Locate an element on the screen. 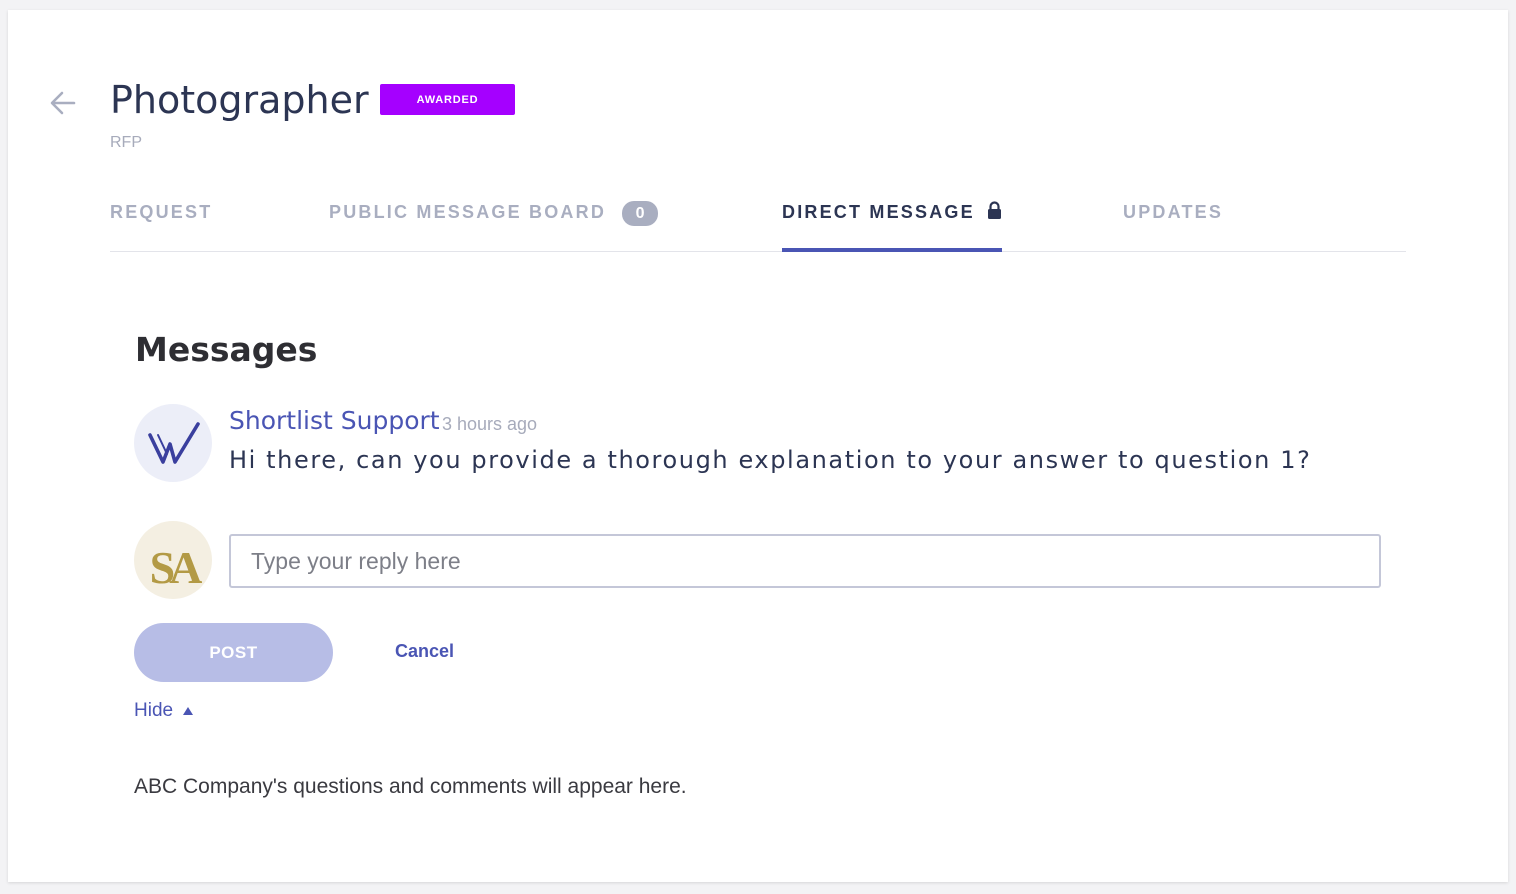 The width and height of the screenshot is (1516, 894). tab-public-message-board: PUBLIC MESSAGE BOARD 0 is located at coordinates (494, 221).